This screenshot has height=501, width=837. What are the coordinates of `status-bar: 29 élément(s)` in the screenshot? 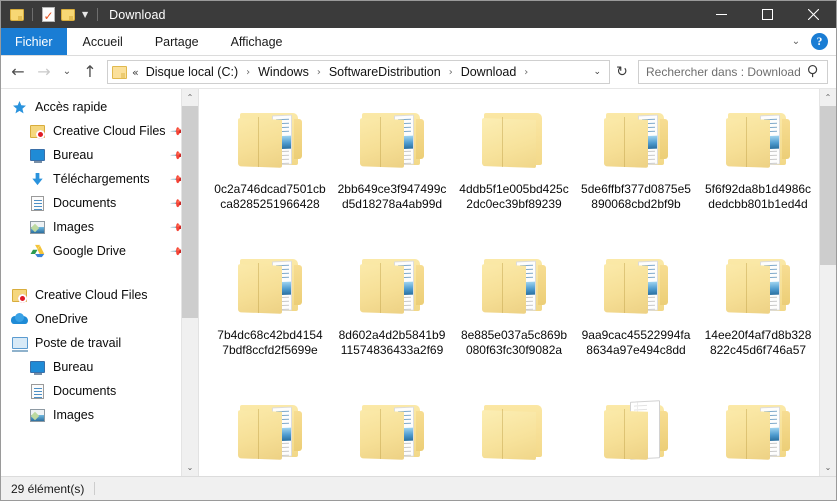 It's located at (418, 488).